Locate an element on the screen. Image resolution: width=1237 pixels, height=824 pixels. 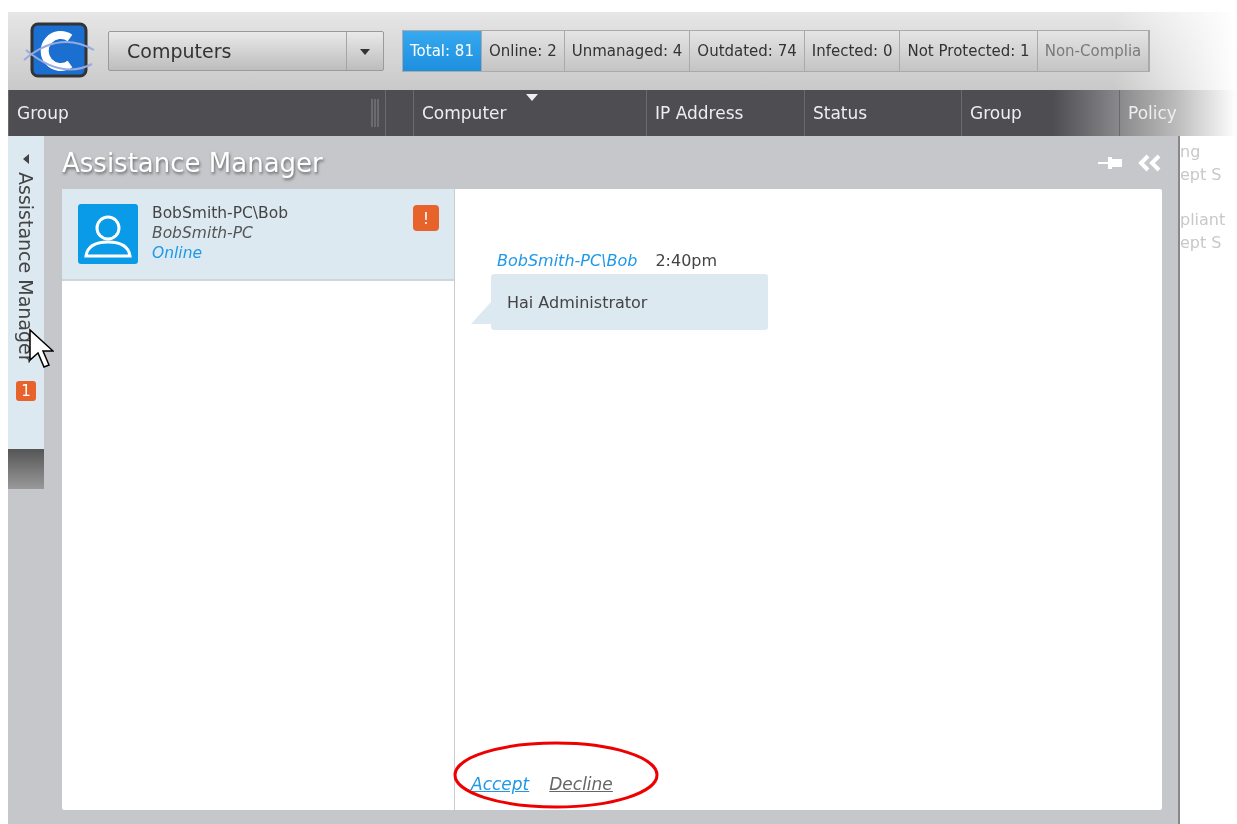
action-link: Decline is located at coordinates (581, 784).